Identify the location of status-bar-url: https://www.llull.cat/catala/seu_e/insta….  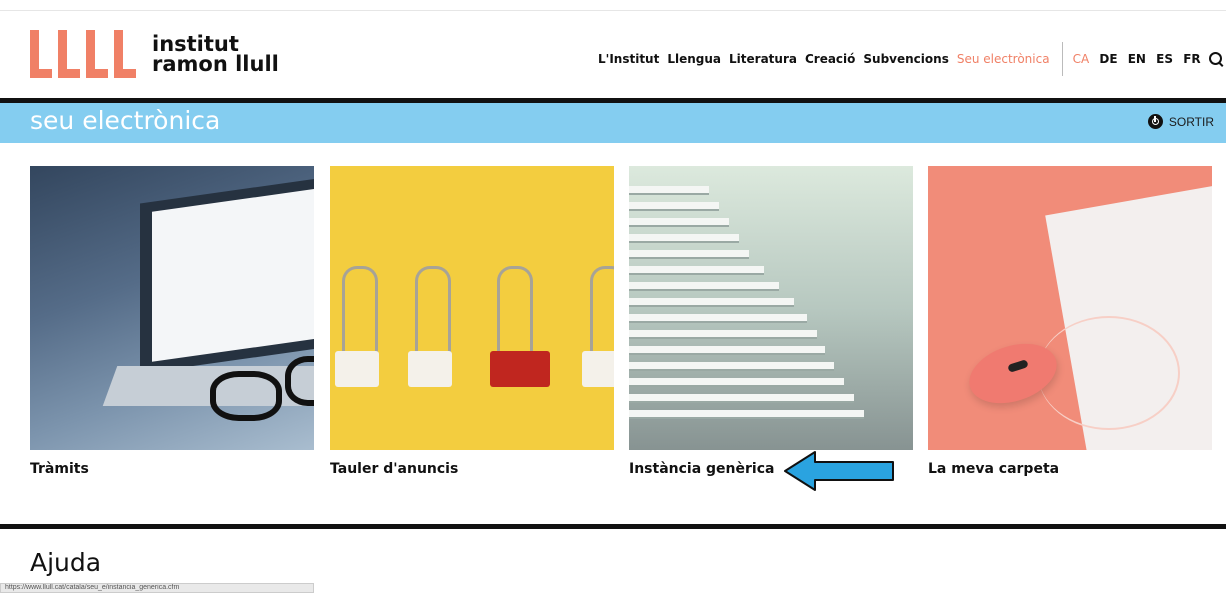
(157, 588).